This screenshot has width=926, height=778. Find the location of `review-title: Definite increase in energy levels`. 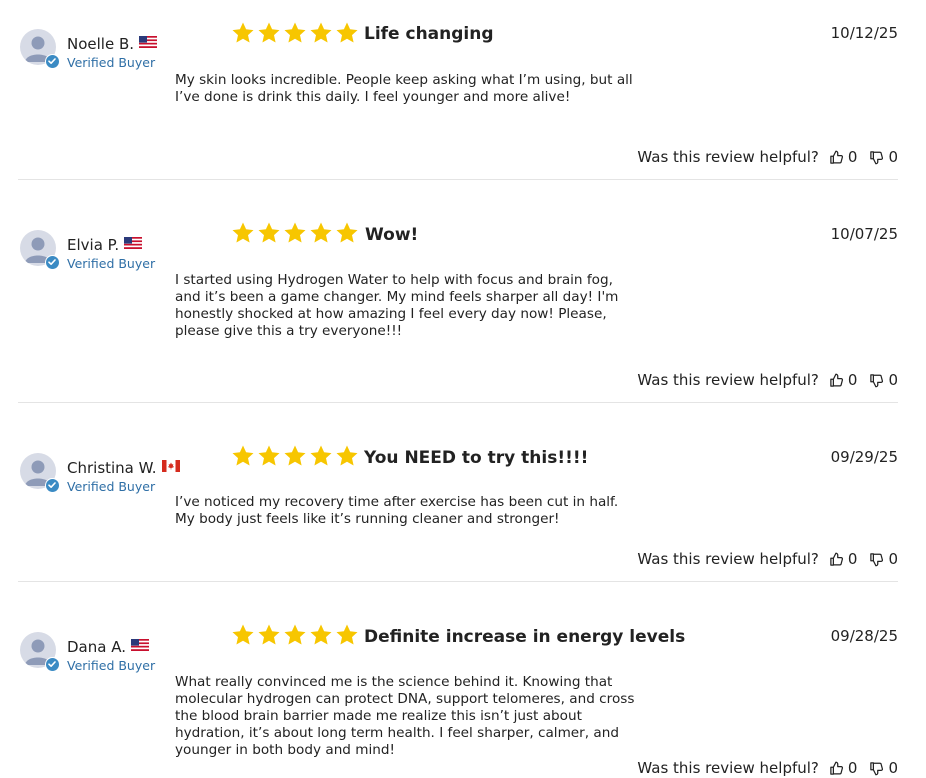

review-title: Definite increase in energy levels is located at coordinates (525, 637).